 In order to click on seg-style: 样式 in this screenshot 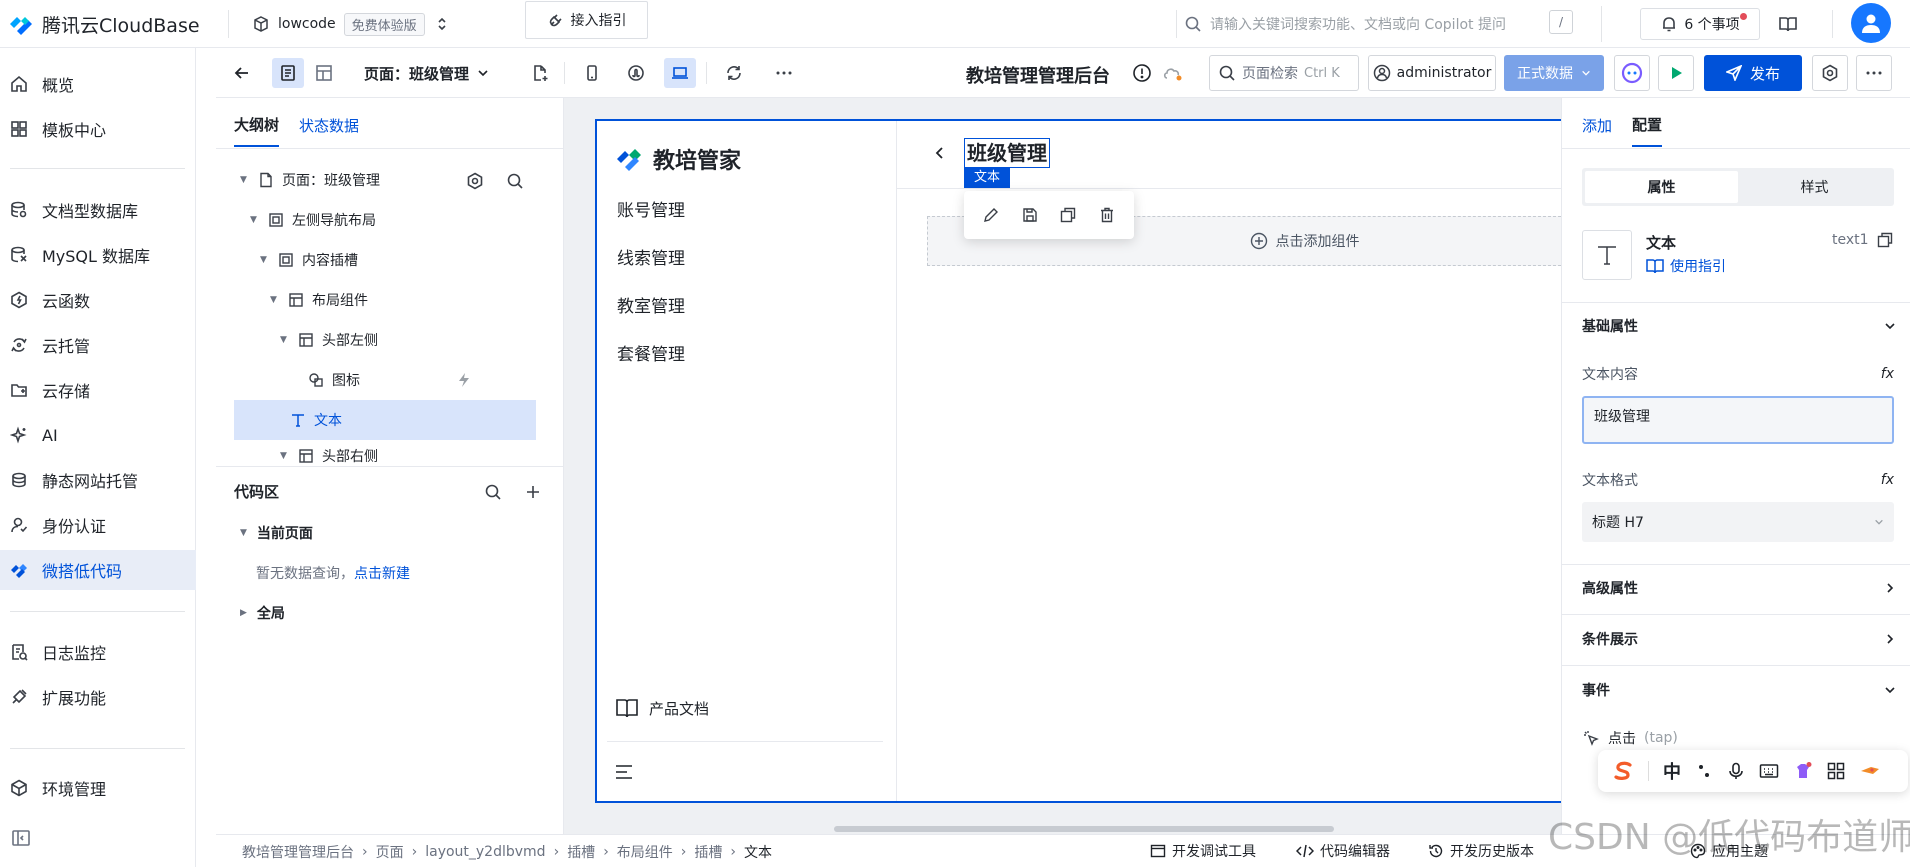, I will do `click(1814, 187)`.